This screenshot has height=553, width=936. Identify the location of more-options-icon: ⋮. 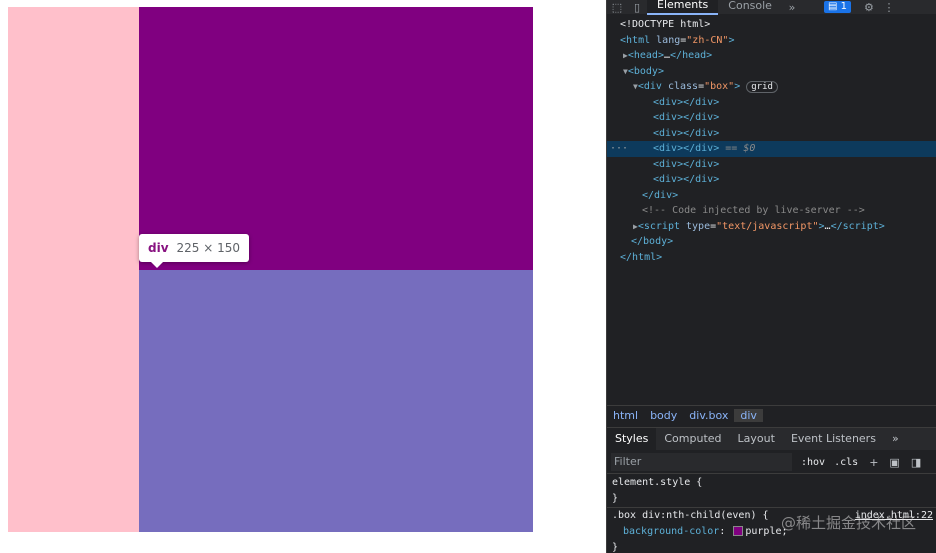
(889, 7).